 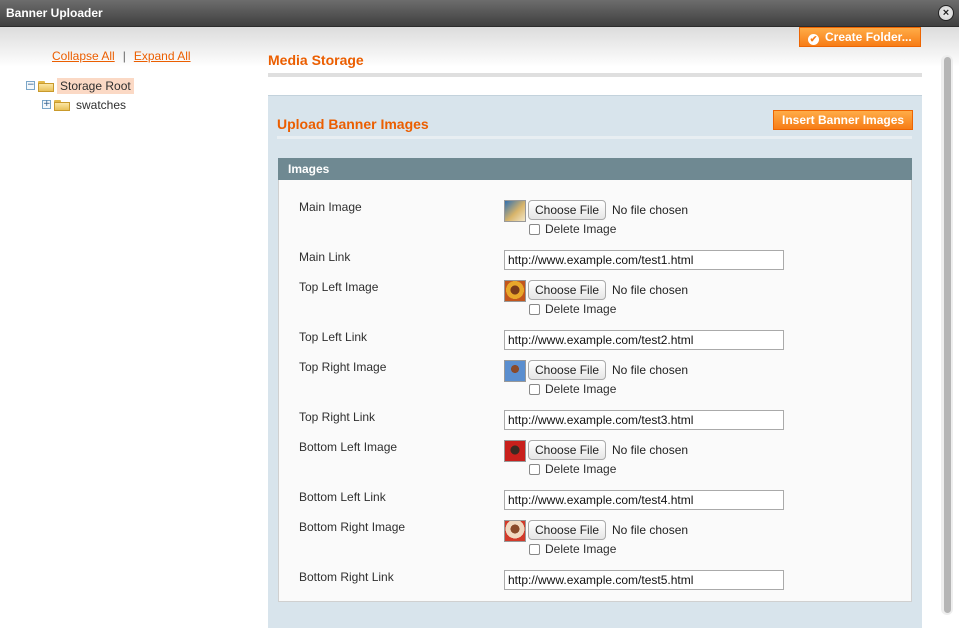 I want to click on main-link-input, so click(x=644, y=260).